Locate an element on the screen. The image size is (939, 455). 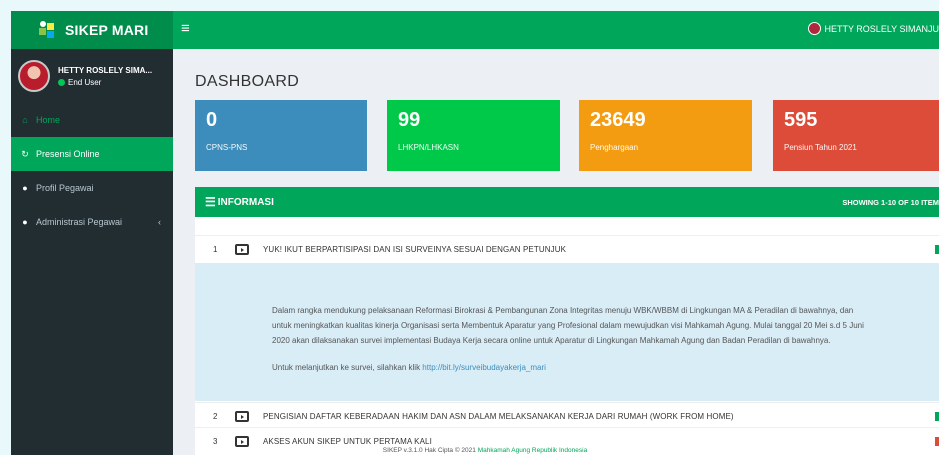
users-icon: ● is located at coordinates (25, 222).